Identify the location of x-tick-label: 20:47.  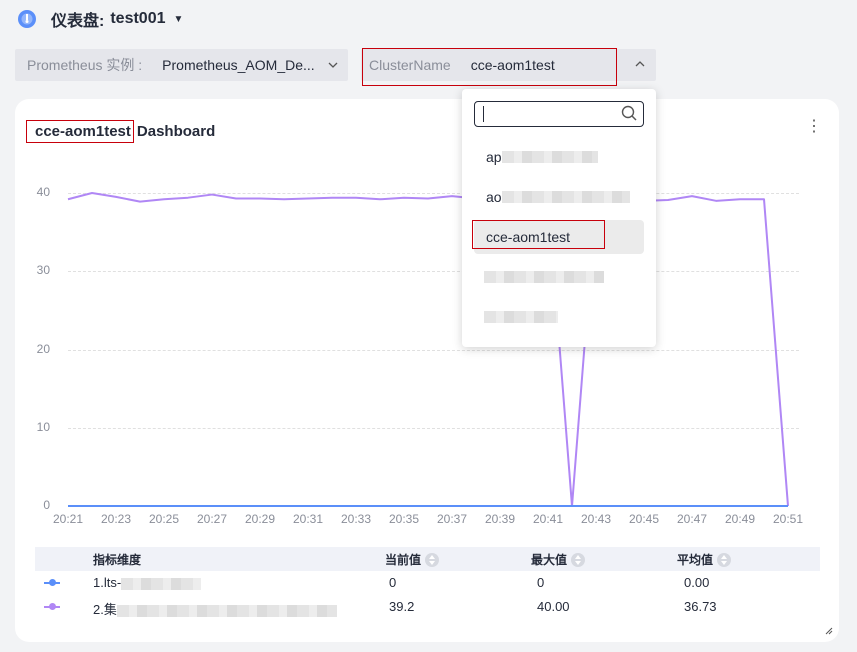
(692, 519).